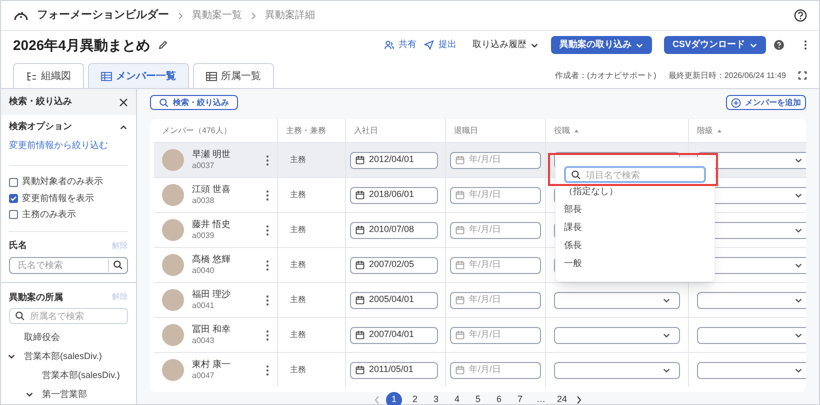 This screenshot has width=820, height=405. I want to click on breadcrumb-item: 異動案詳細, so click(290, 15).